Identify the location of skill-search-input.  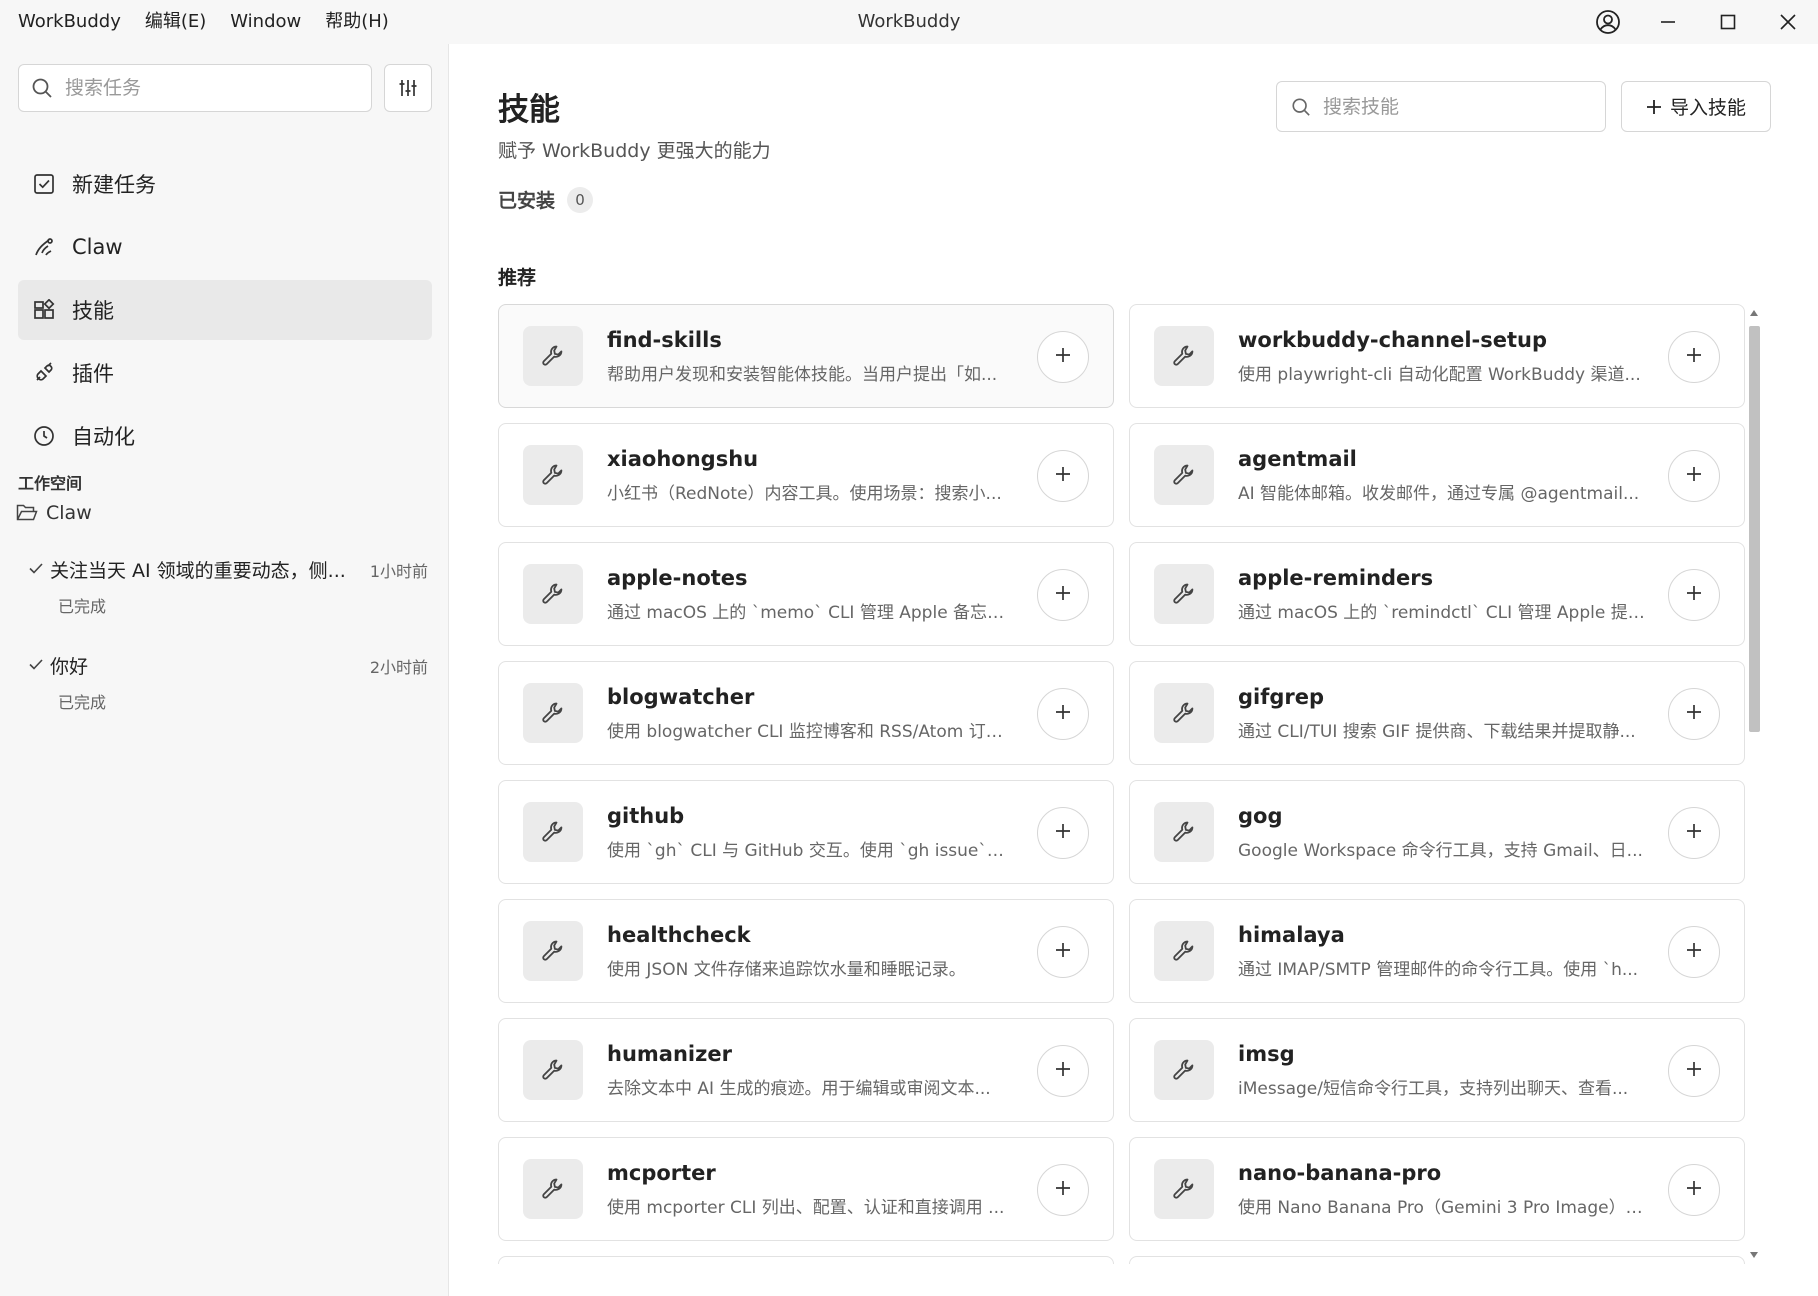
(1458, 106).